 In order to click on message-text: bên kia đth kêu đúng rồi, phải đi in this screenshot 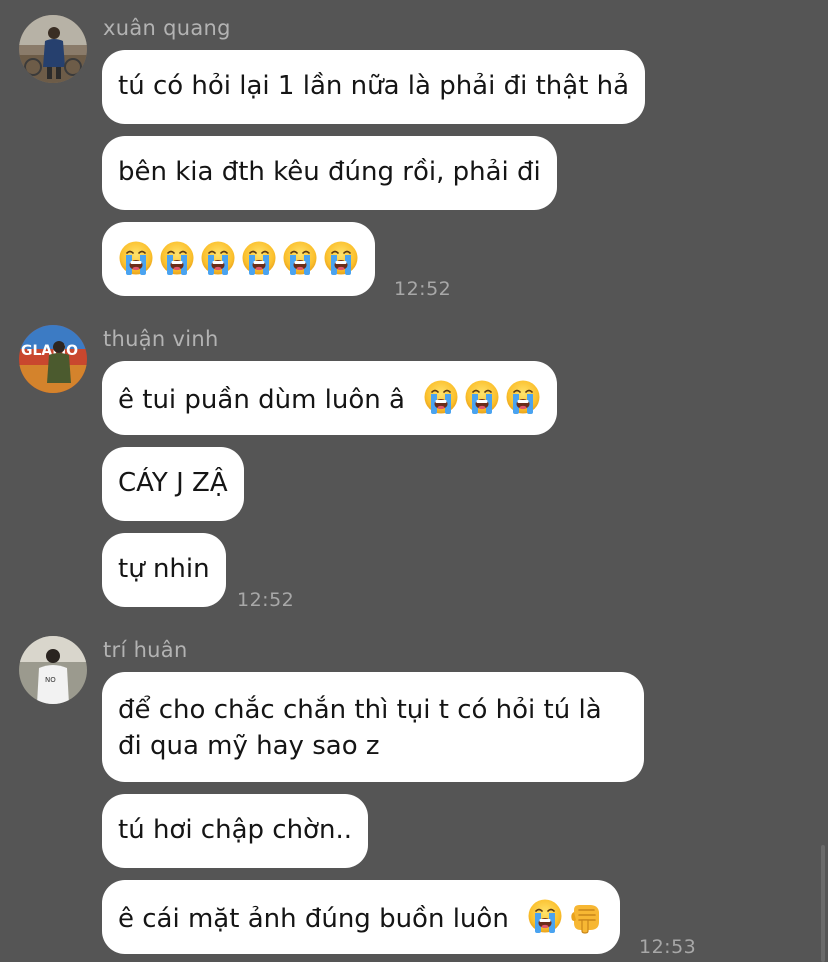, I will do `click(329, 172)`.